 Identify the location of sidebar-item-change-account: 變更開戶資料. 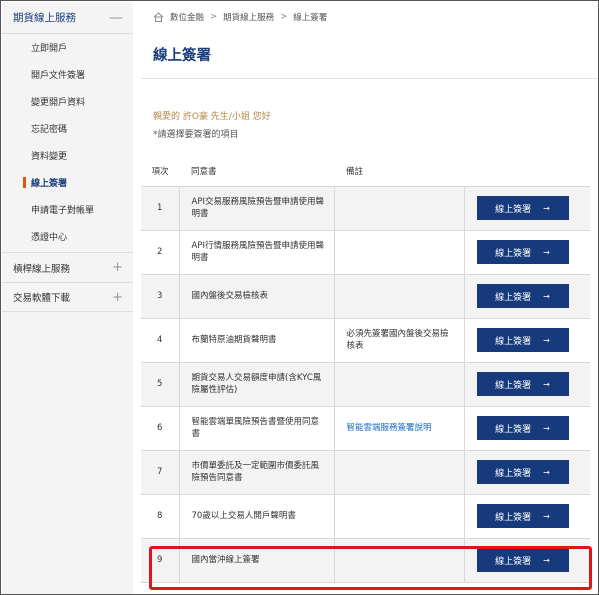
(67, 101).